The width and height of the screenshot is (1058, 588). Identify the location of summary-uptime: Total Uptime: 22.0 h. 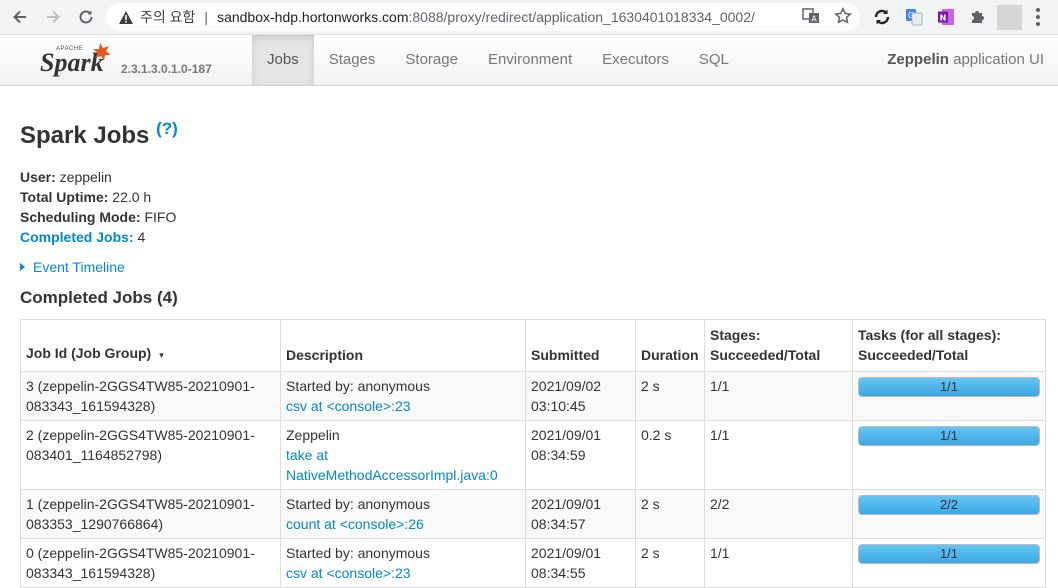
(86, 197).